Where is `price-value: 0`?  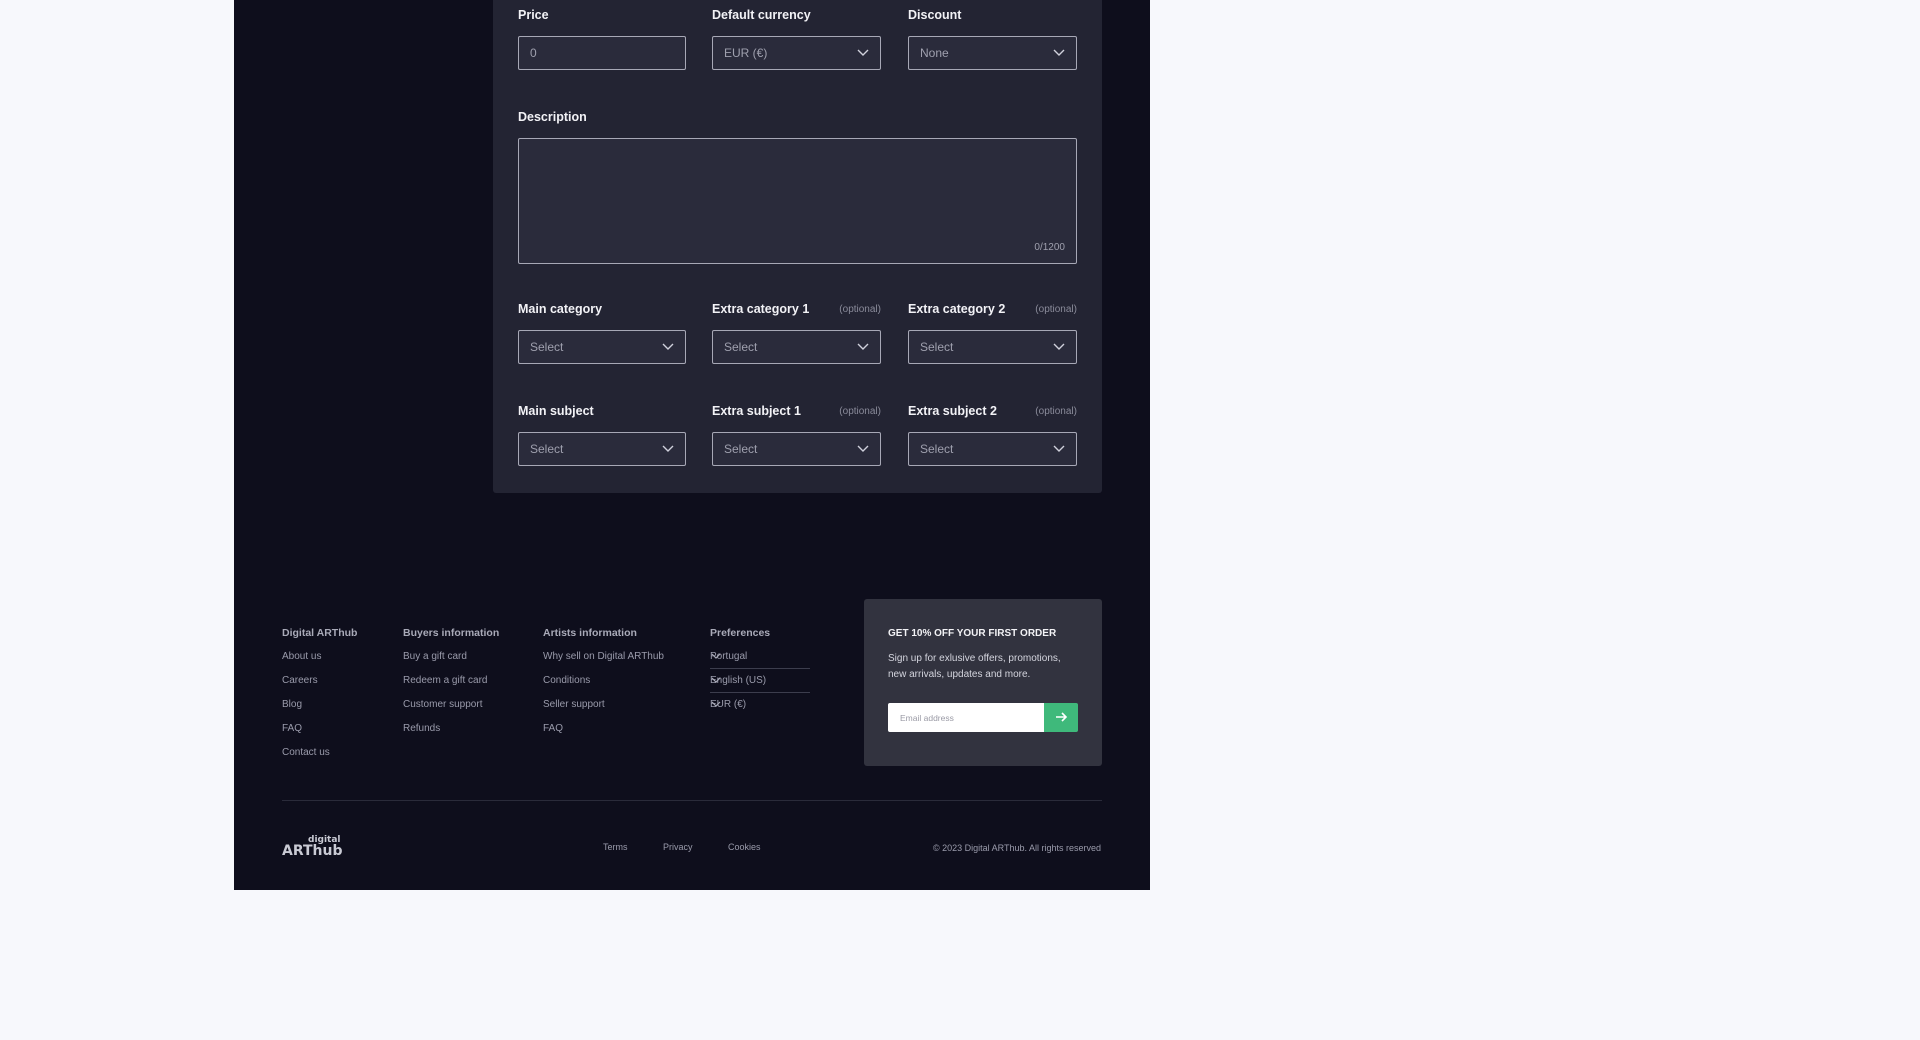
price-value: 0 is located at coordinates (533, 53).